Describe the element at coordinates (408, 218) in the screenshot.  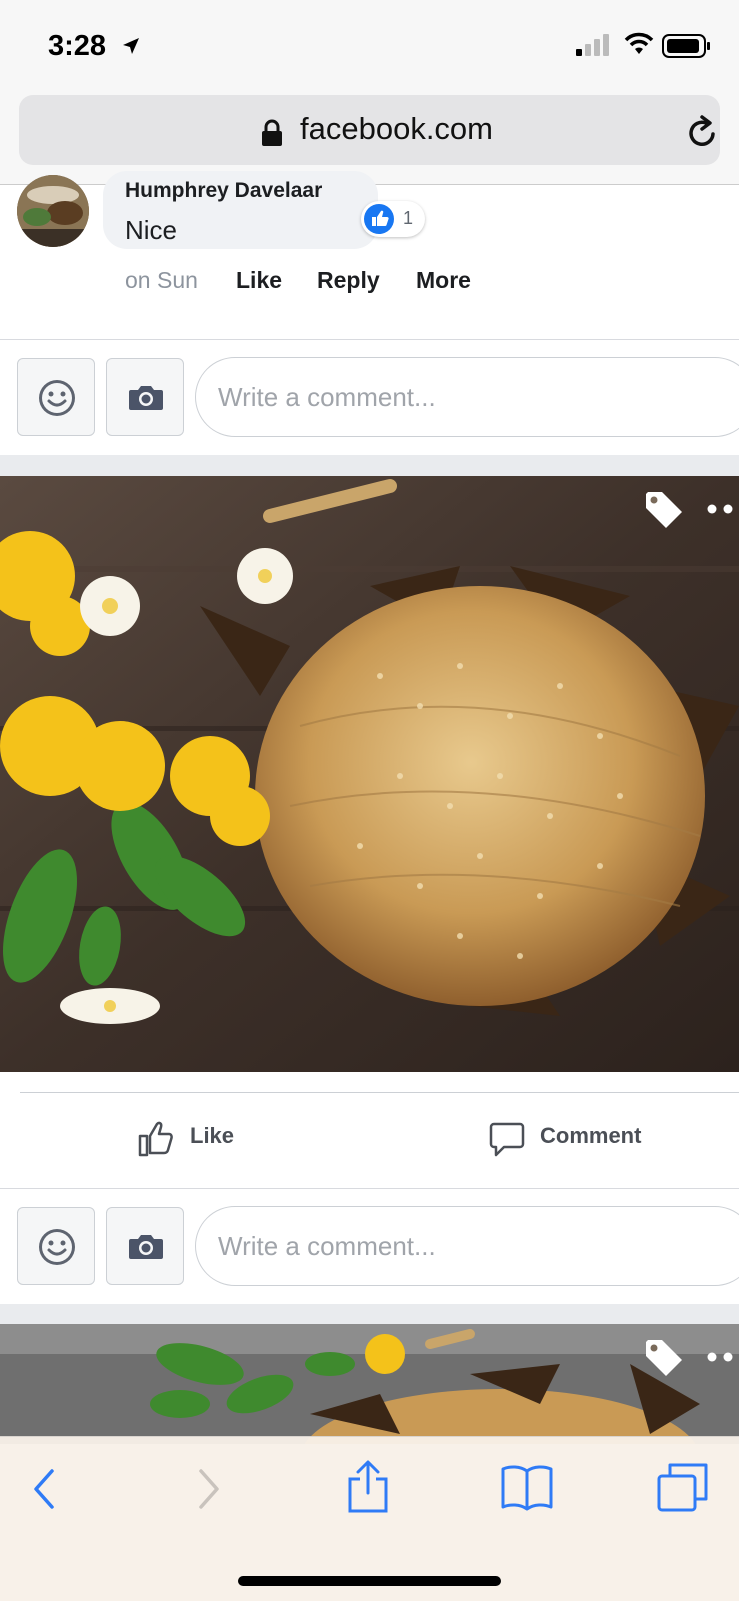
I see `reaction-count: 1` at that location.